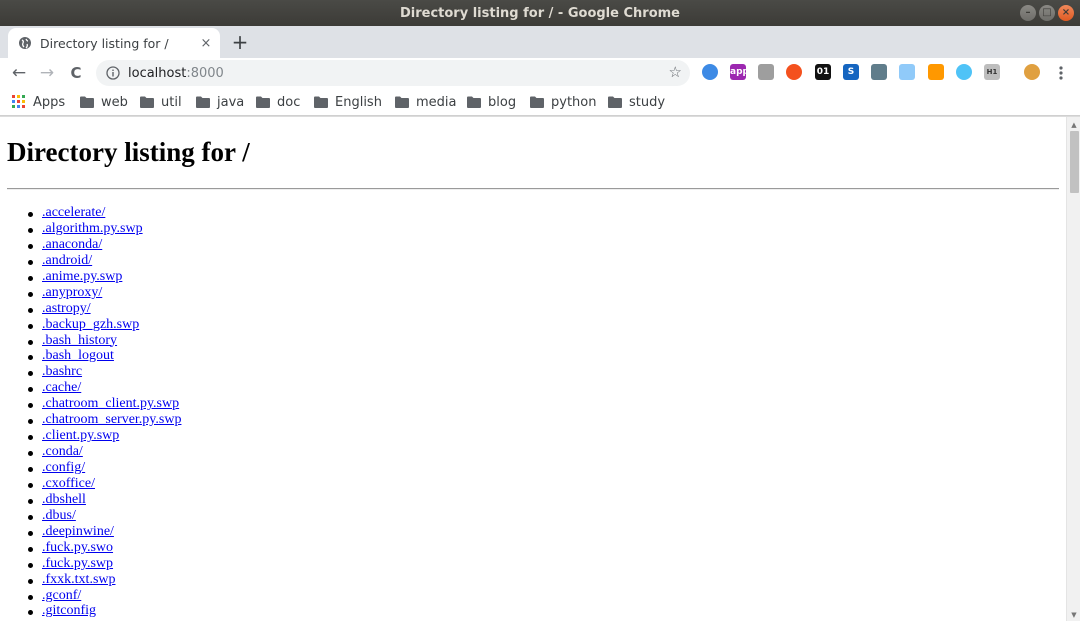 The width and height of the screenshot is (1080, 621). Describe the element at coordinates (110, 403) in the screenshot. I see `file-link: .chatroom_client.py.swp` at that location.